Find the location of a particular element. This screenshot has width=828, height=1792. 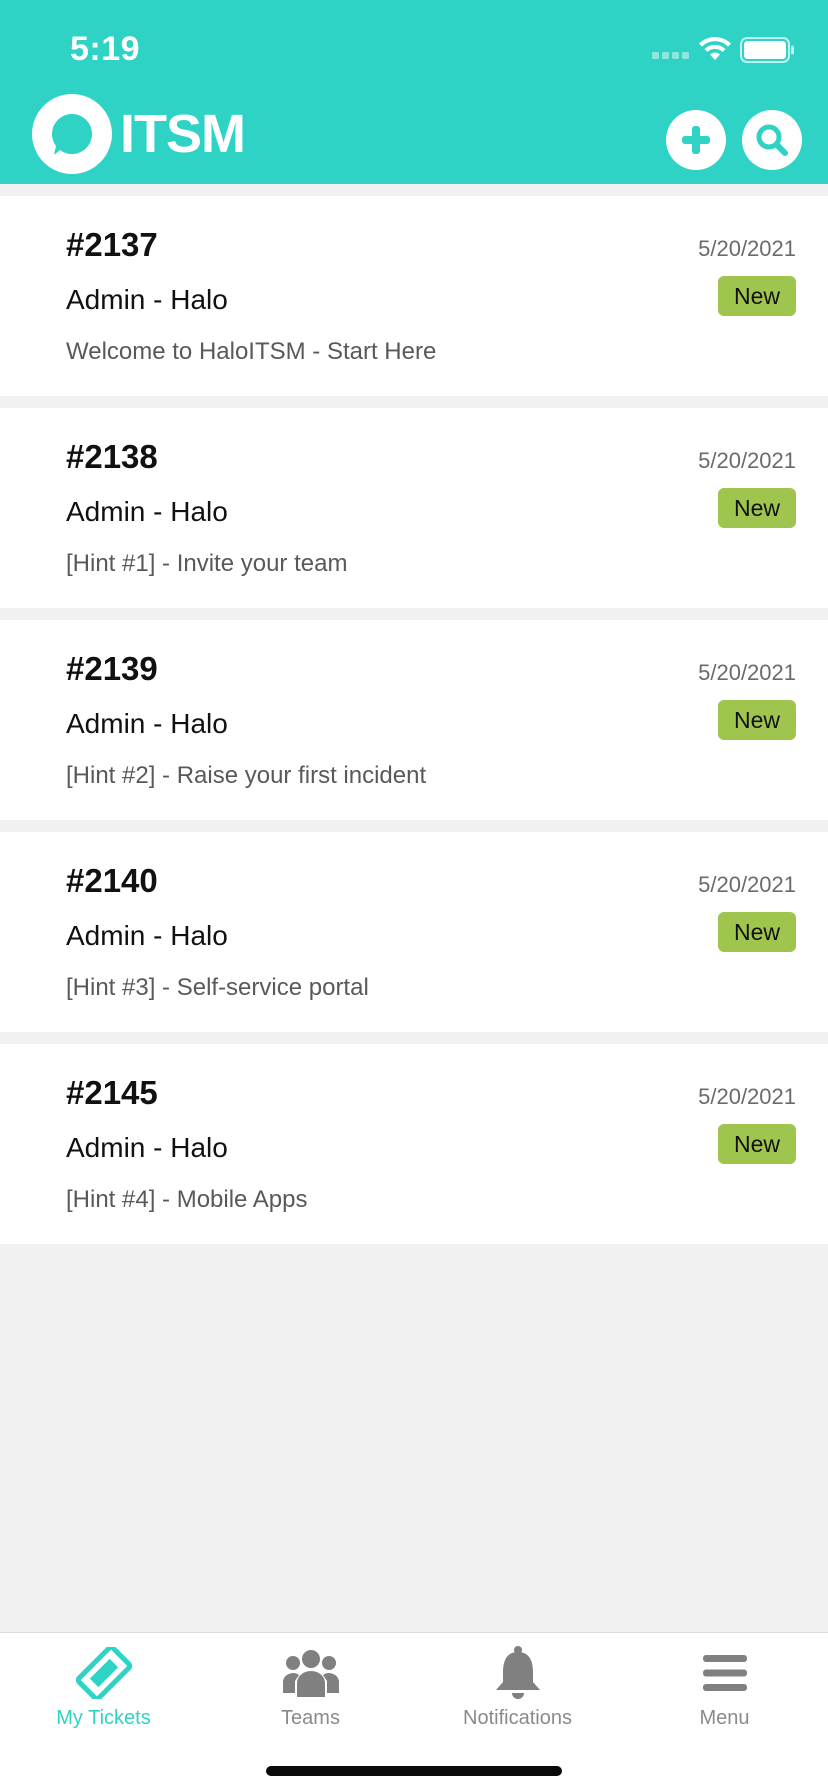

ticket-subject: [Hint #1] - Invite your team is located at coordinates (207, 563).